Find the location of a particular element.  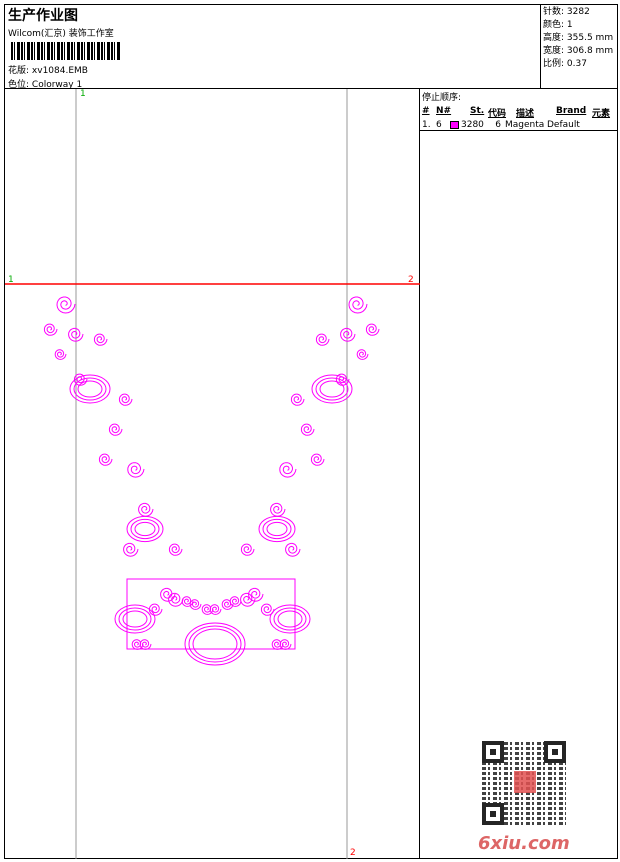

barcode is located at coordinates (66, 51).